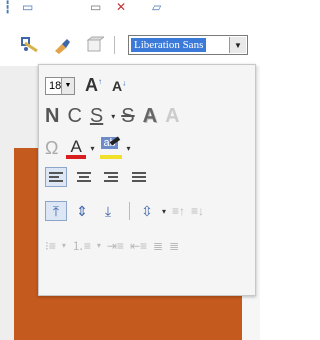  What do you see at coordinates (197, 211) in the screenshot?
I see `decrease-paragraph-spacing-icon: ≡↓` at bounding box center [197, 211].